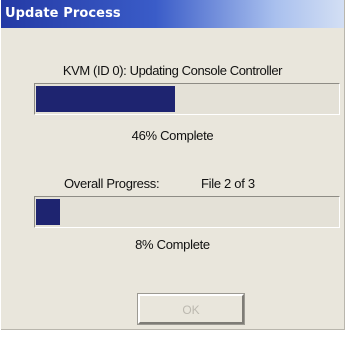 This screenshot has width=358, height=338. Describe the element at coordinates (191, 309) in the screenshot. I see `ok-button: OK` at that location.